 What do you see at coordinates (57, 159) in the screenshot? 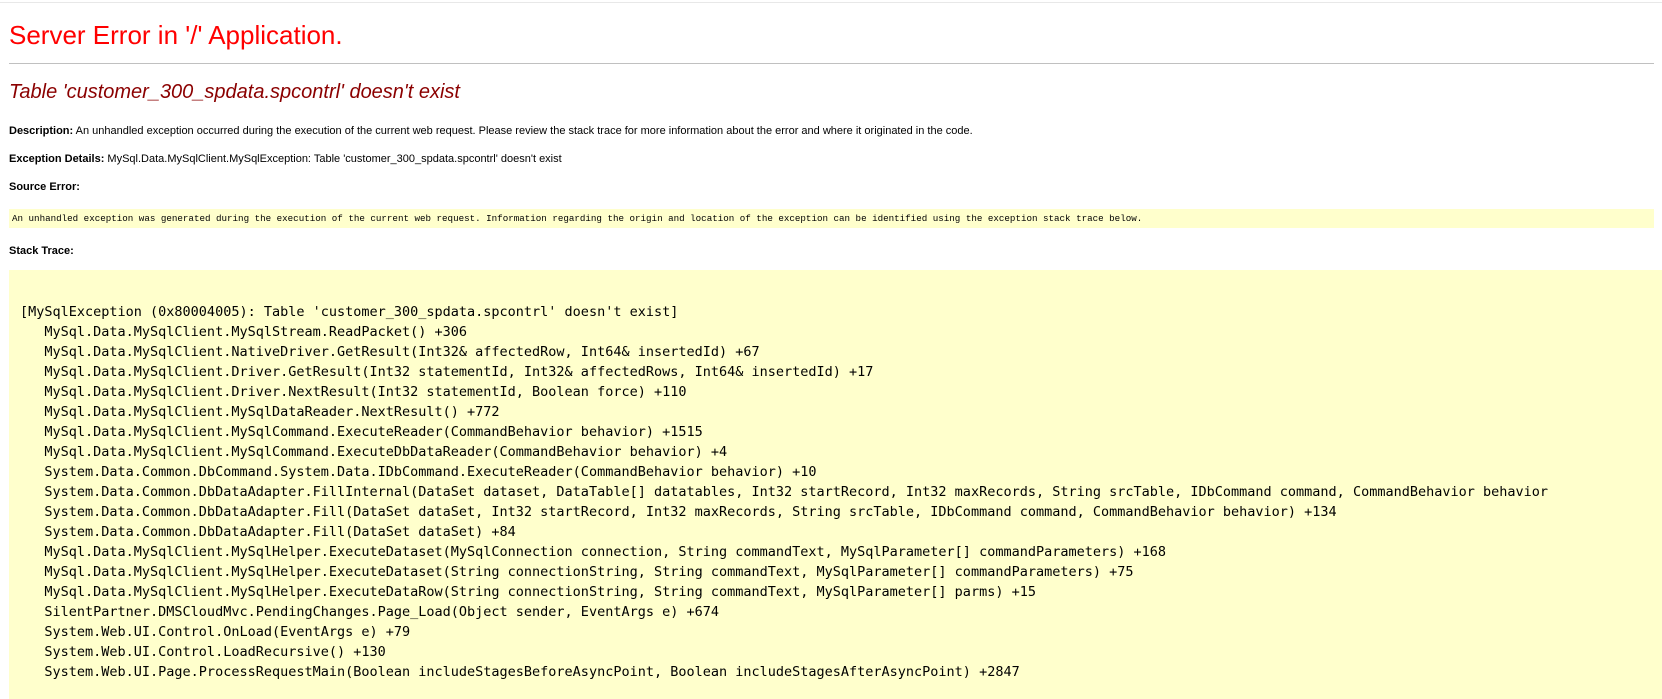
I see `exception-details-label: Exception Details:` at bounding box center [57, 159].